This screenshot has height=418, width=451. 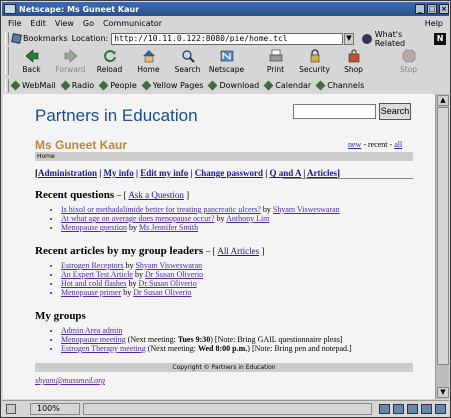 I want to click on menu-view: View, so click(x=64, y=23).